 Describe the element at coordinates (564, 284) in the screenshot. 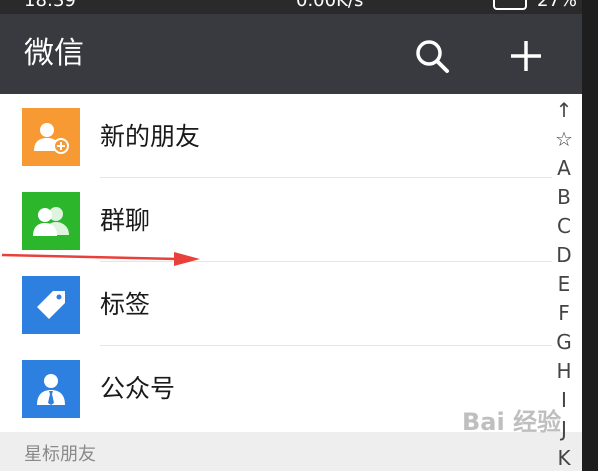

I see `index-item: E` at that location.